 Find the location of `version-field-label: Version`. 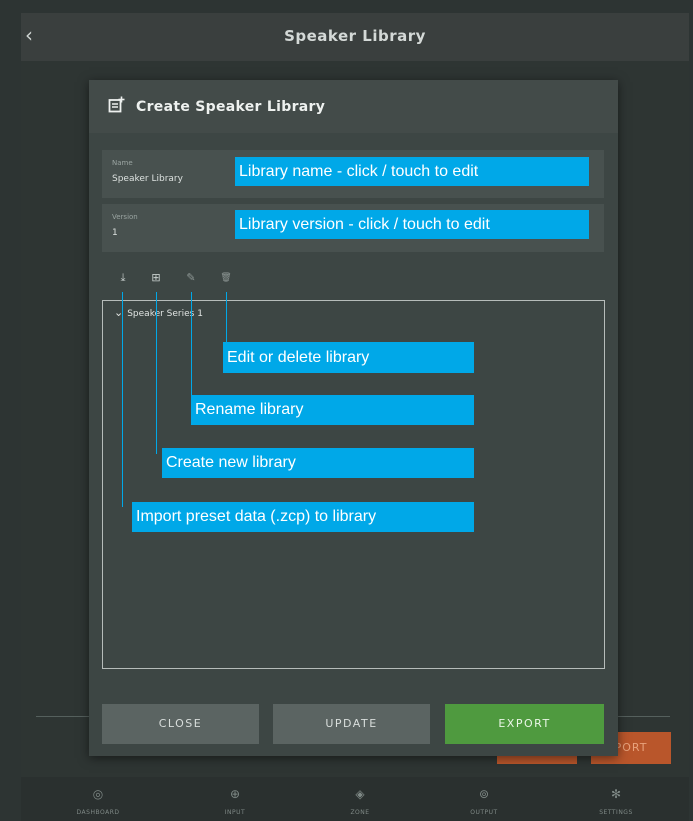

version-field-label: Version is located at coordinates (125, 217).